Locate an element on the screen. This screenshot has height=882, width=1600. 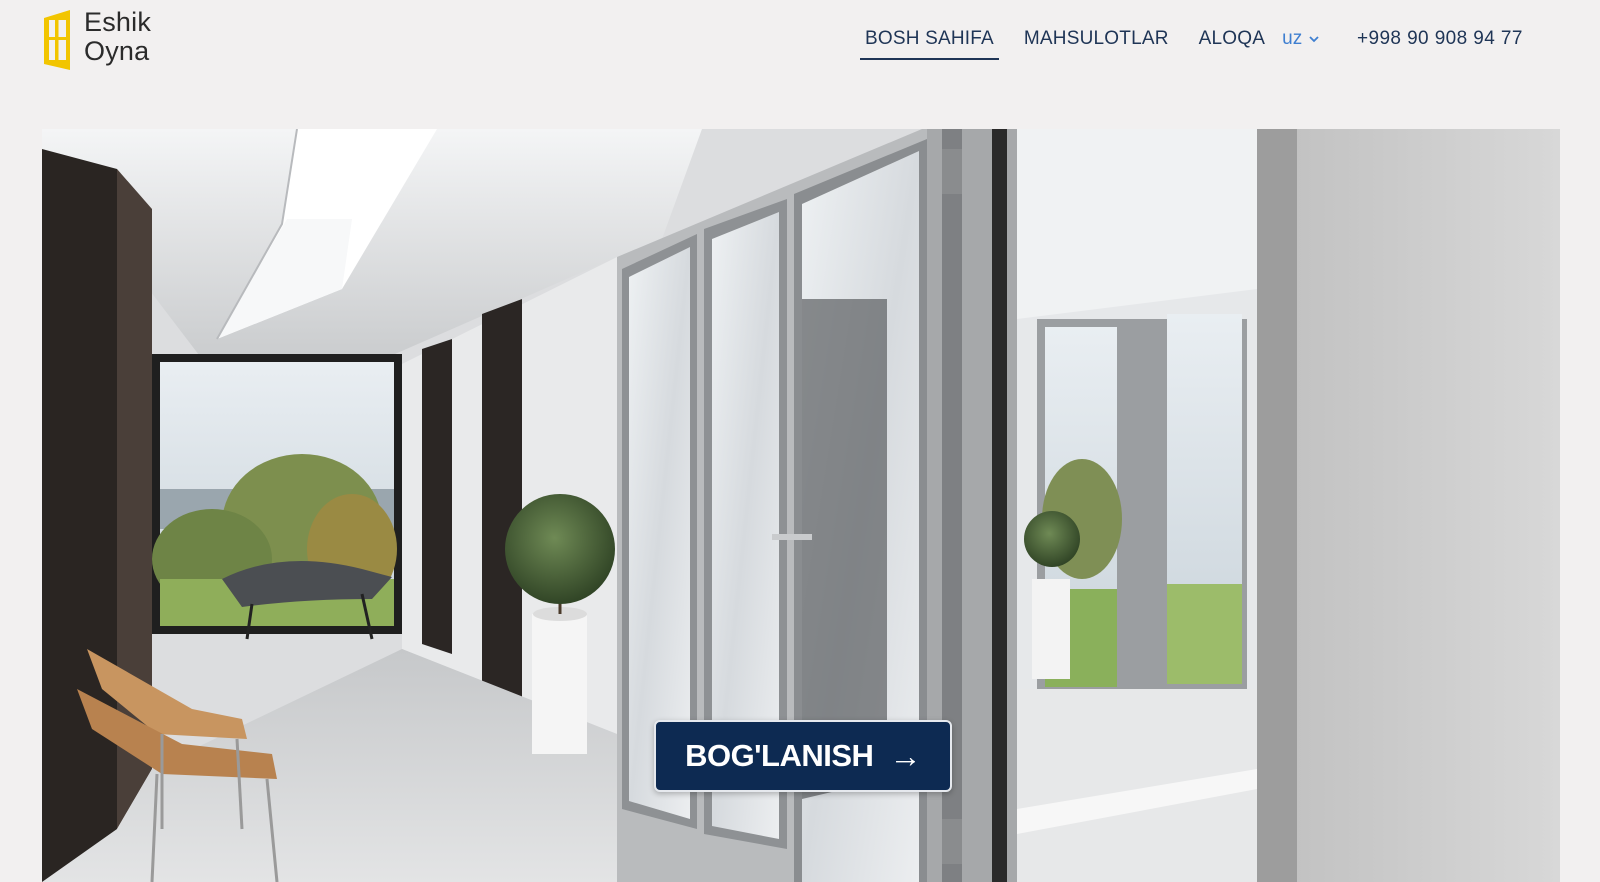
arrow-right-icon: → is located at coordinates (905, 756).